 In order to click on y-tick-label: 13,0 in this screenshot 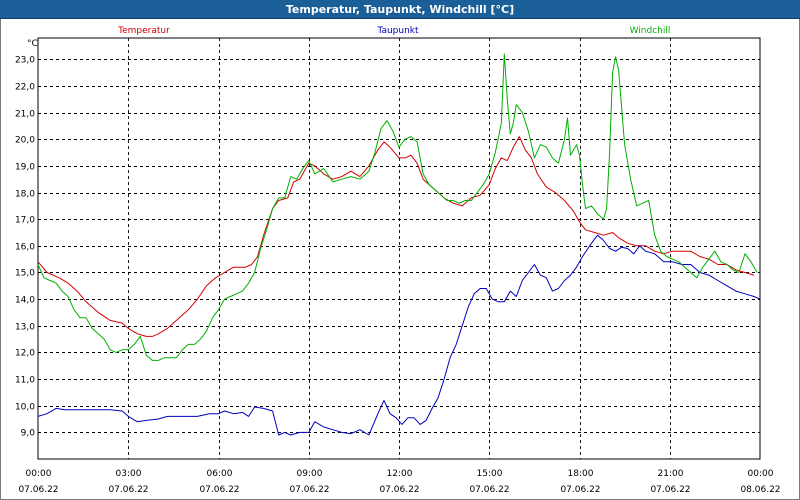, I will do `click(25, 328)`.